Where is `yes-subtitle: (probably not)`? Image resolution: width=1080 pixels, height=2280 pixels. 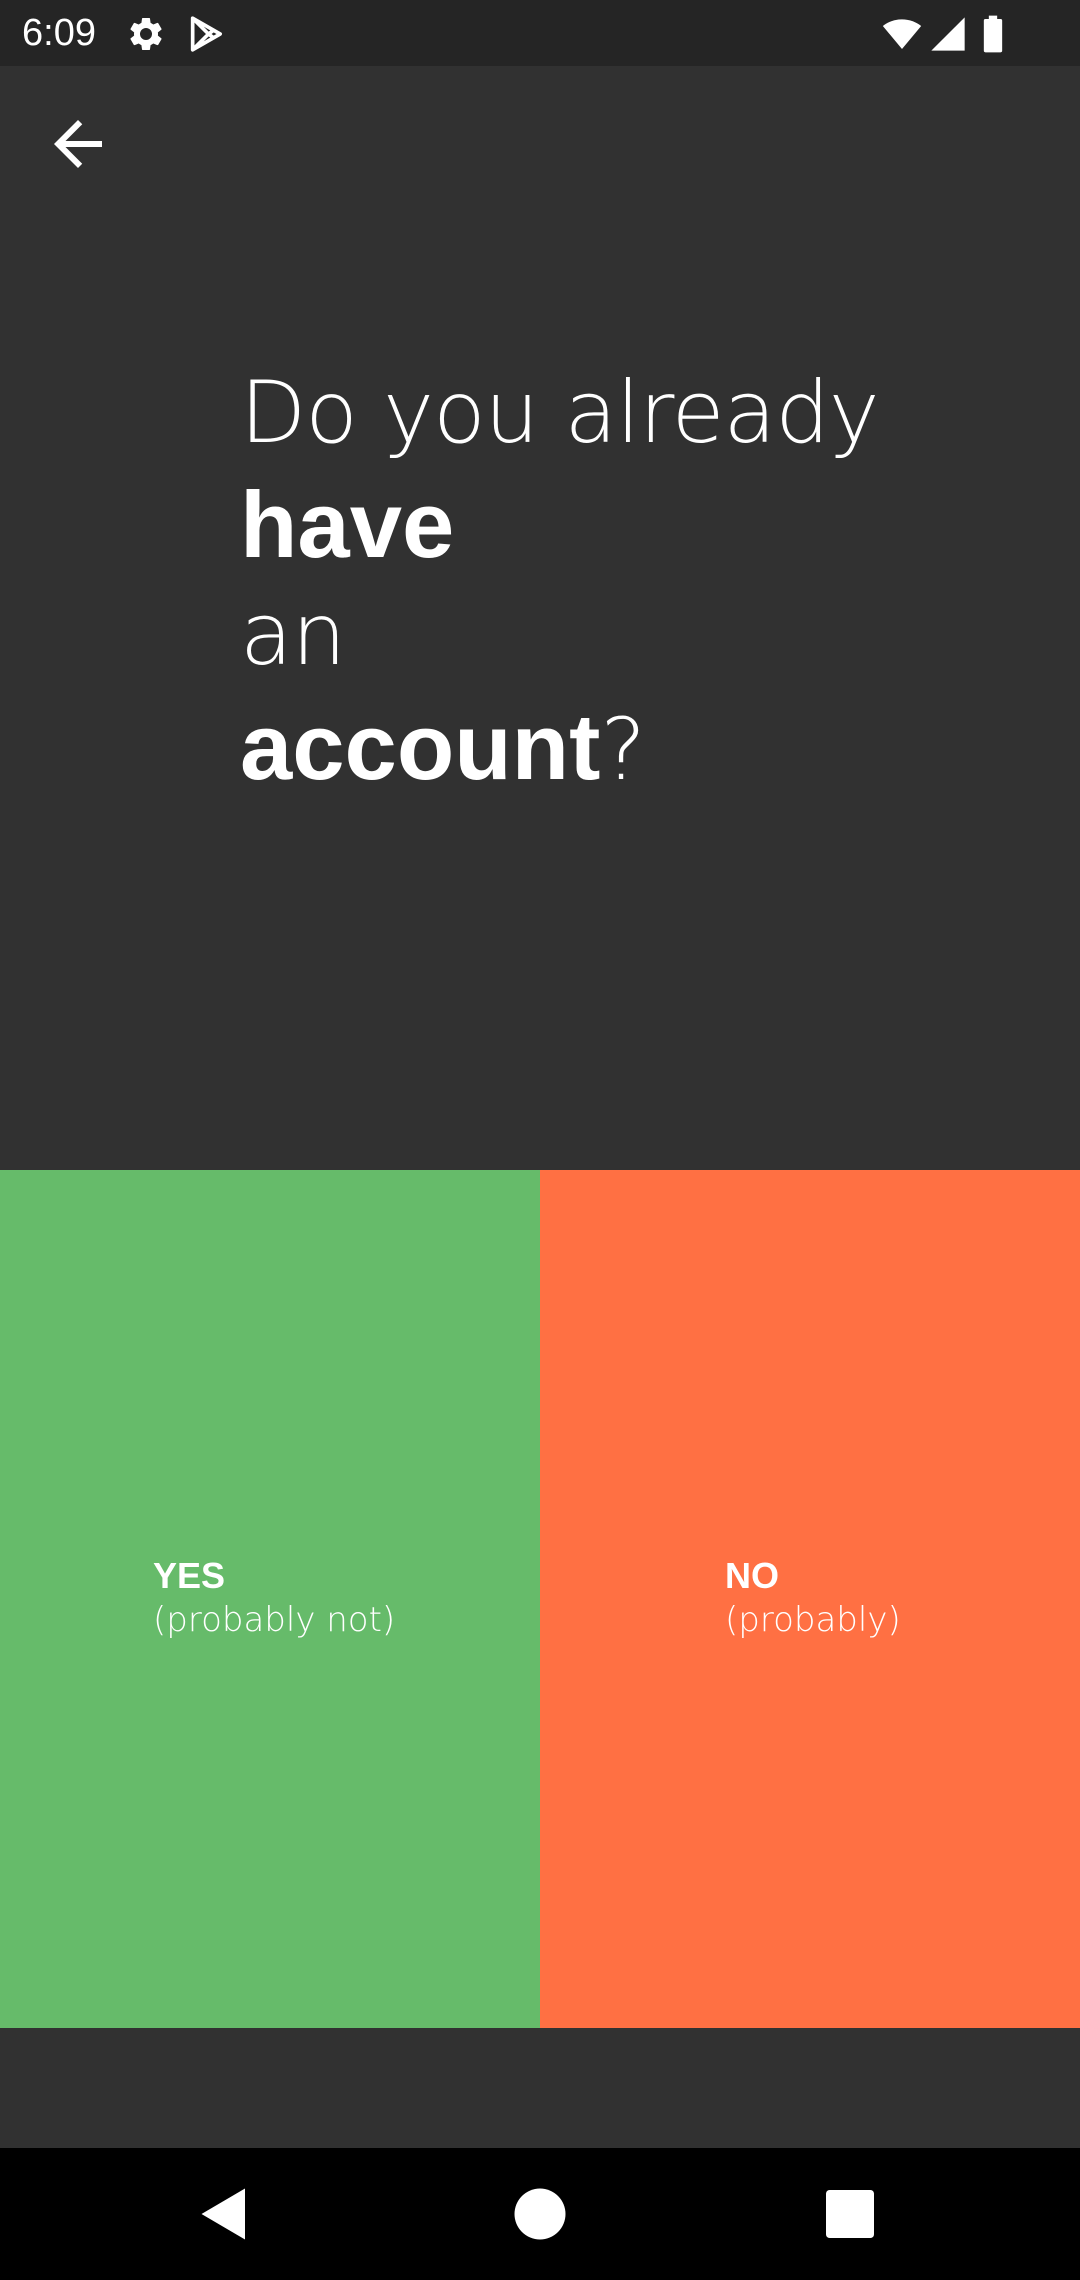
yes-subtitle: (probably not) is located at coordinates (274, 1620).